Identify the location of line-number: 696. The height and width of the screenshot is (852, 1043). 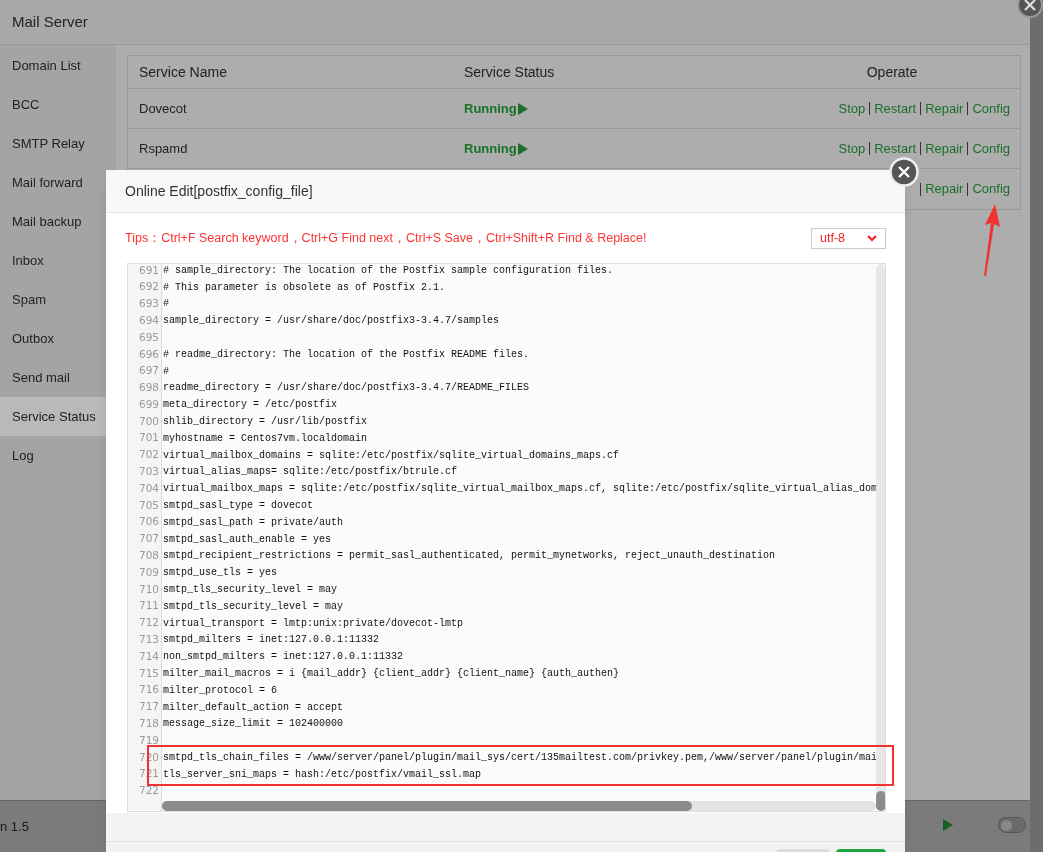
(148, 354).